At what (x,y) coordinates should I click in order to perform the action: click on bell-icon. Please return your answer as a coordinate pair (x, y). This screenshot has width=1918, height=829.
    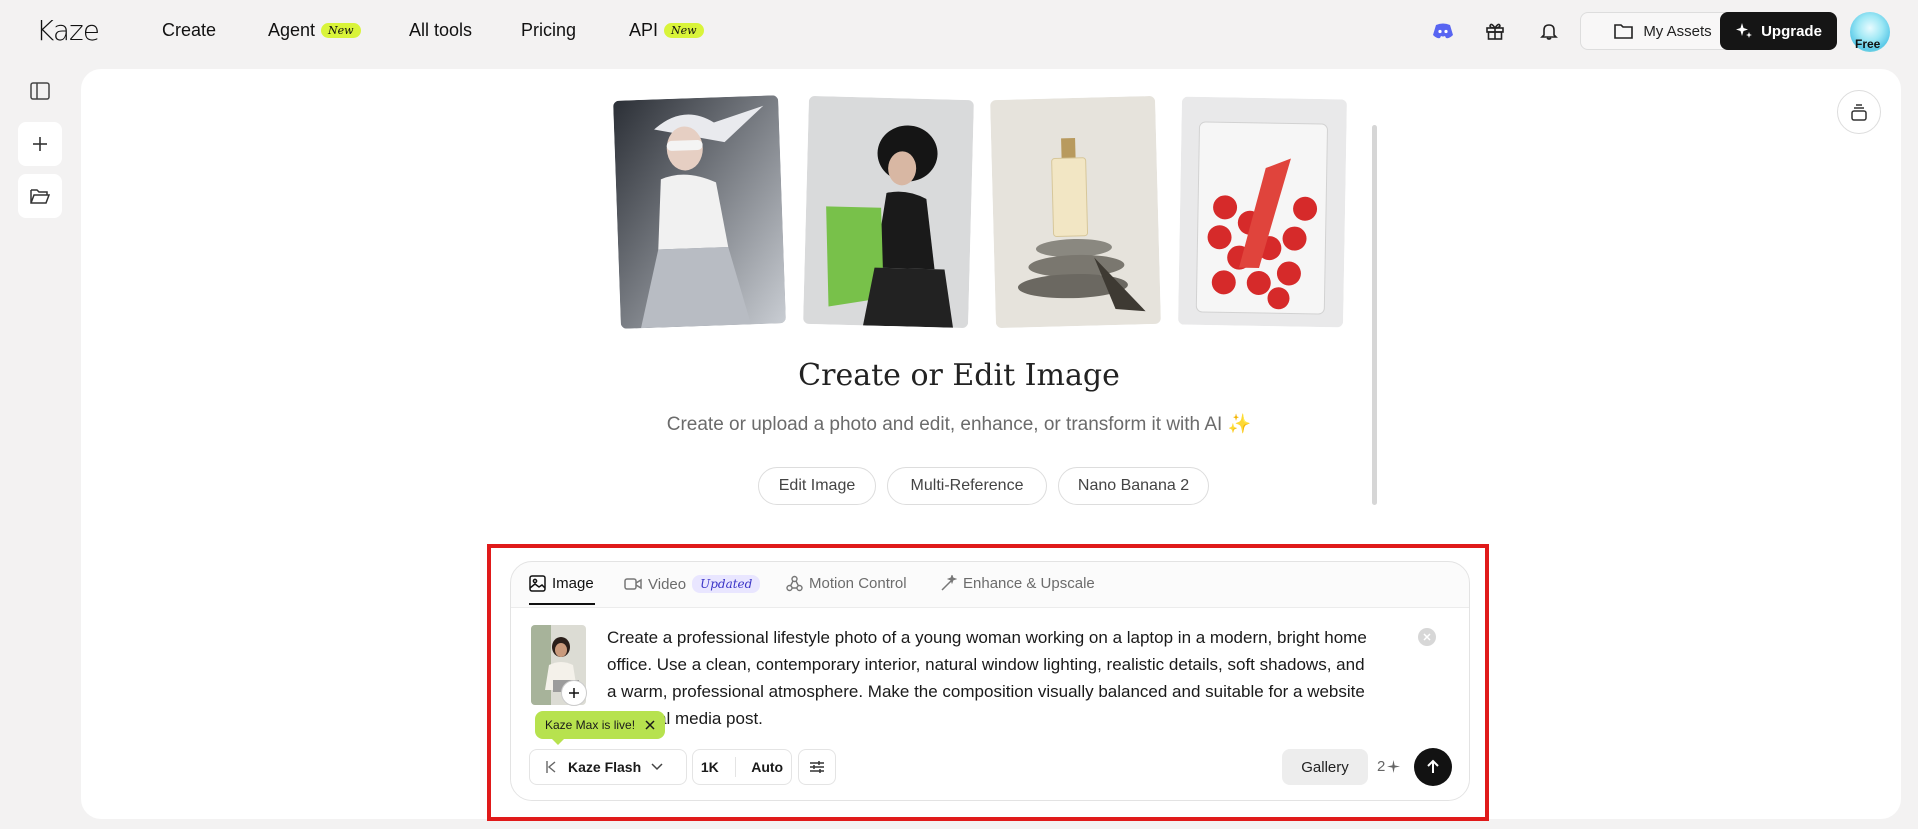
    Looking at the image, I should click on (1549, 31).